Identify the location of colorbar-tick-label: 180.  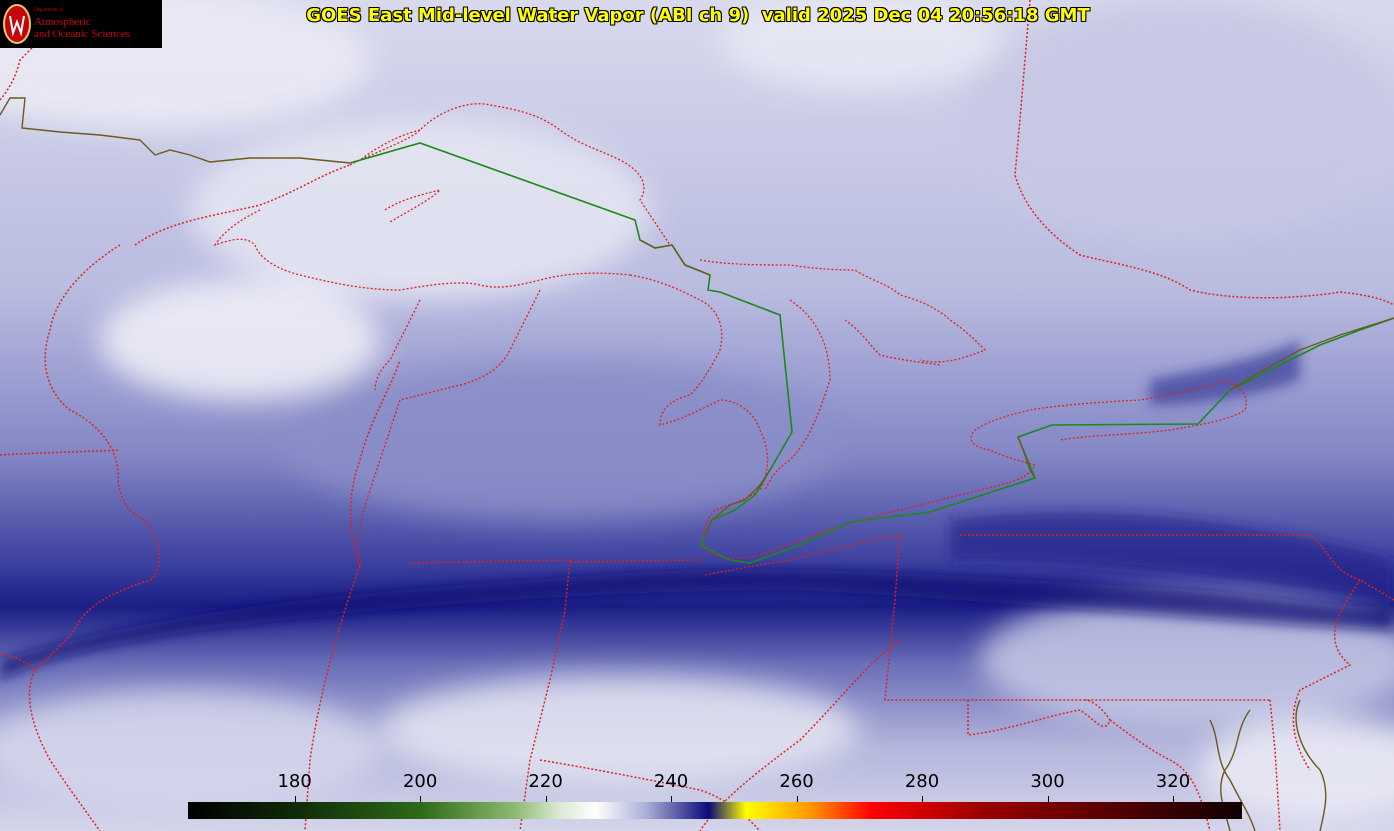
(294, 781).